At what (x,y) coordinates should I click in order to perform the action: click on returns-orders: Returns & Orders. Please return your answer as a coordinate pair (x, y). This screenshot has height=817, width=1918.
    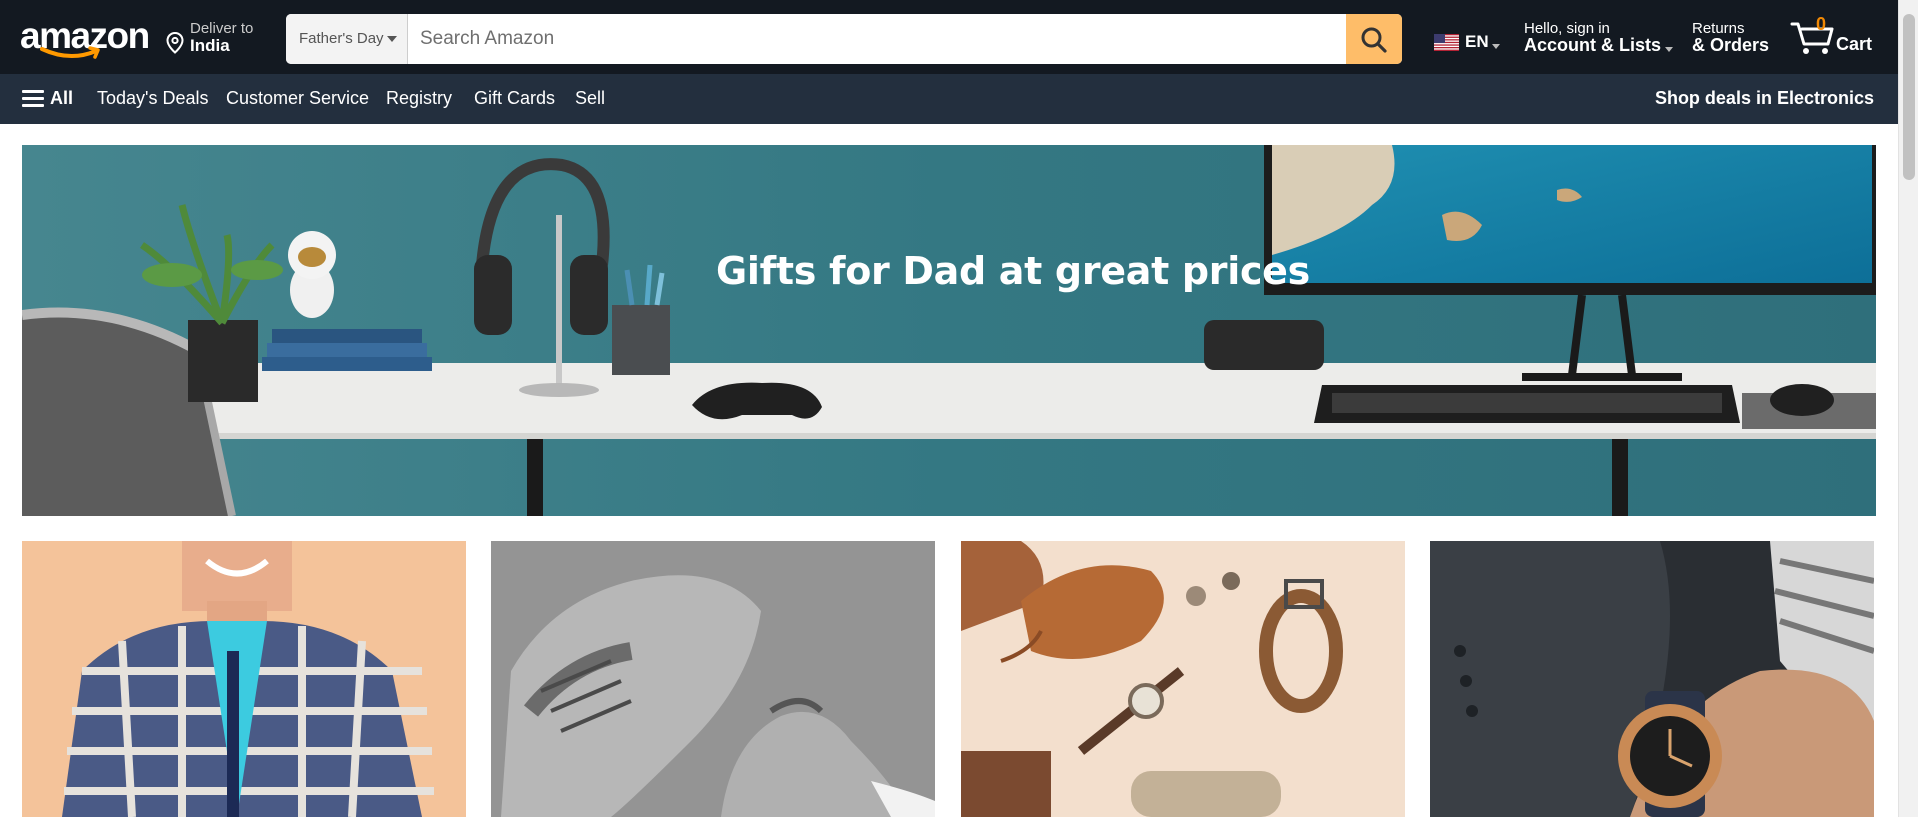
    Looking at the image, I should click on (1732, 40).